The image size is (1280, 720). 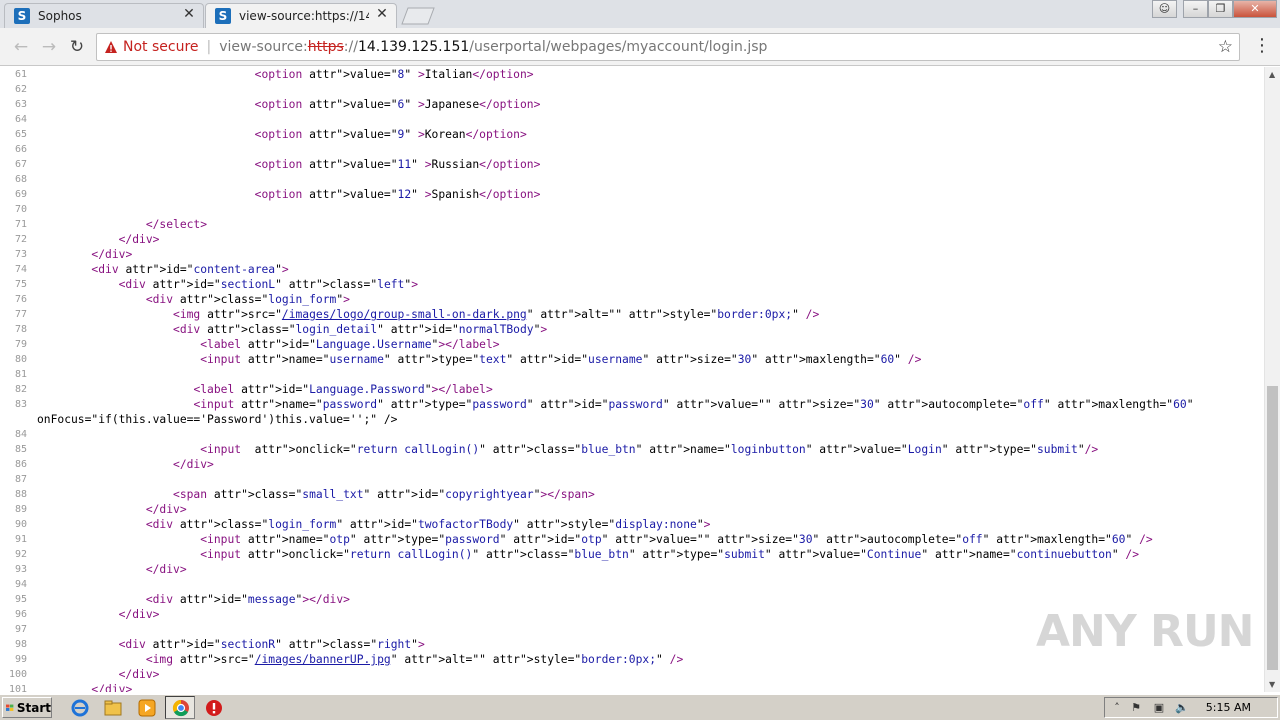 I want to click on scroll-up-icon: ▲, so click(x=1272, y=74).